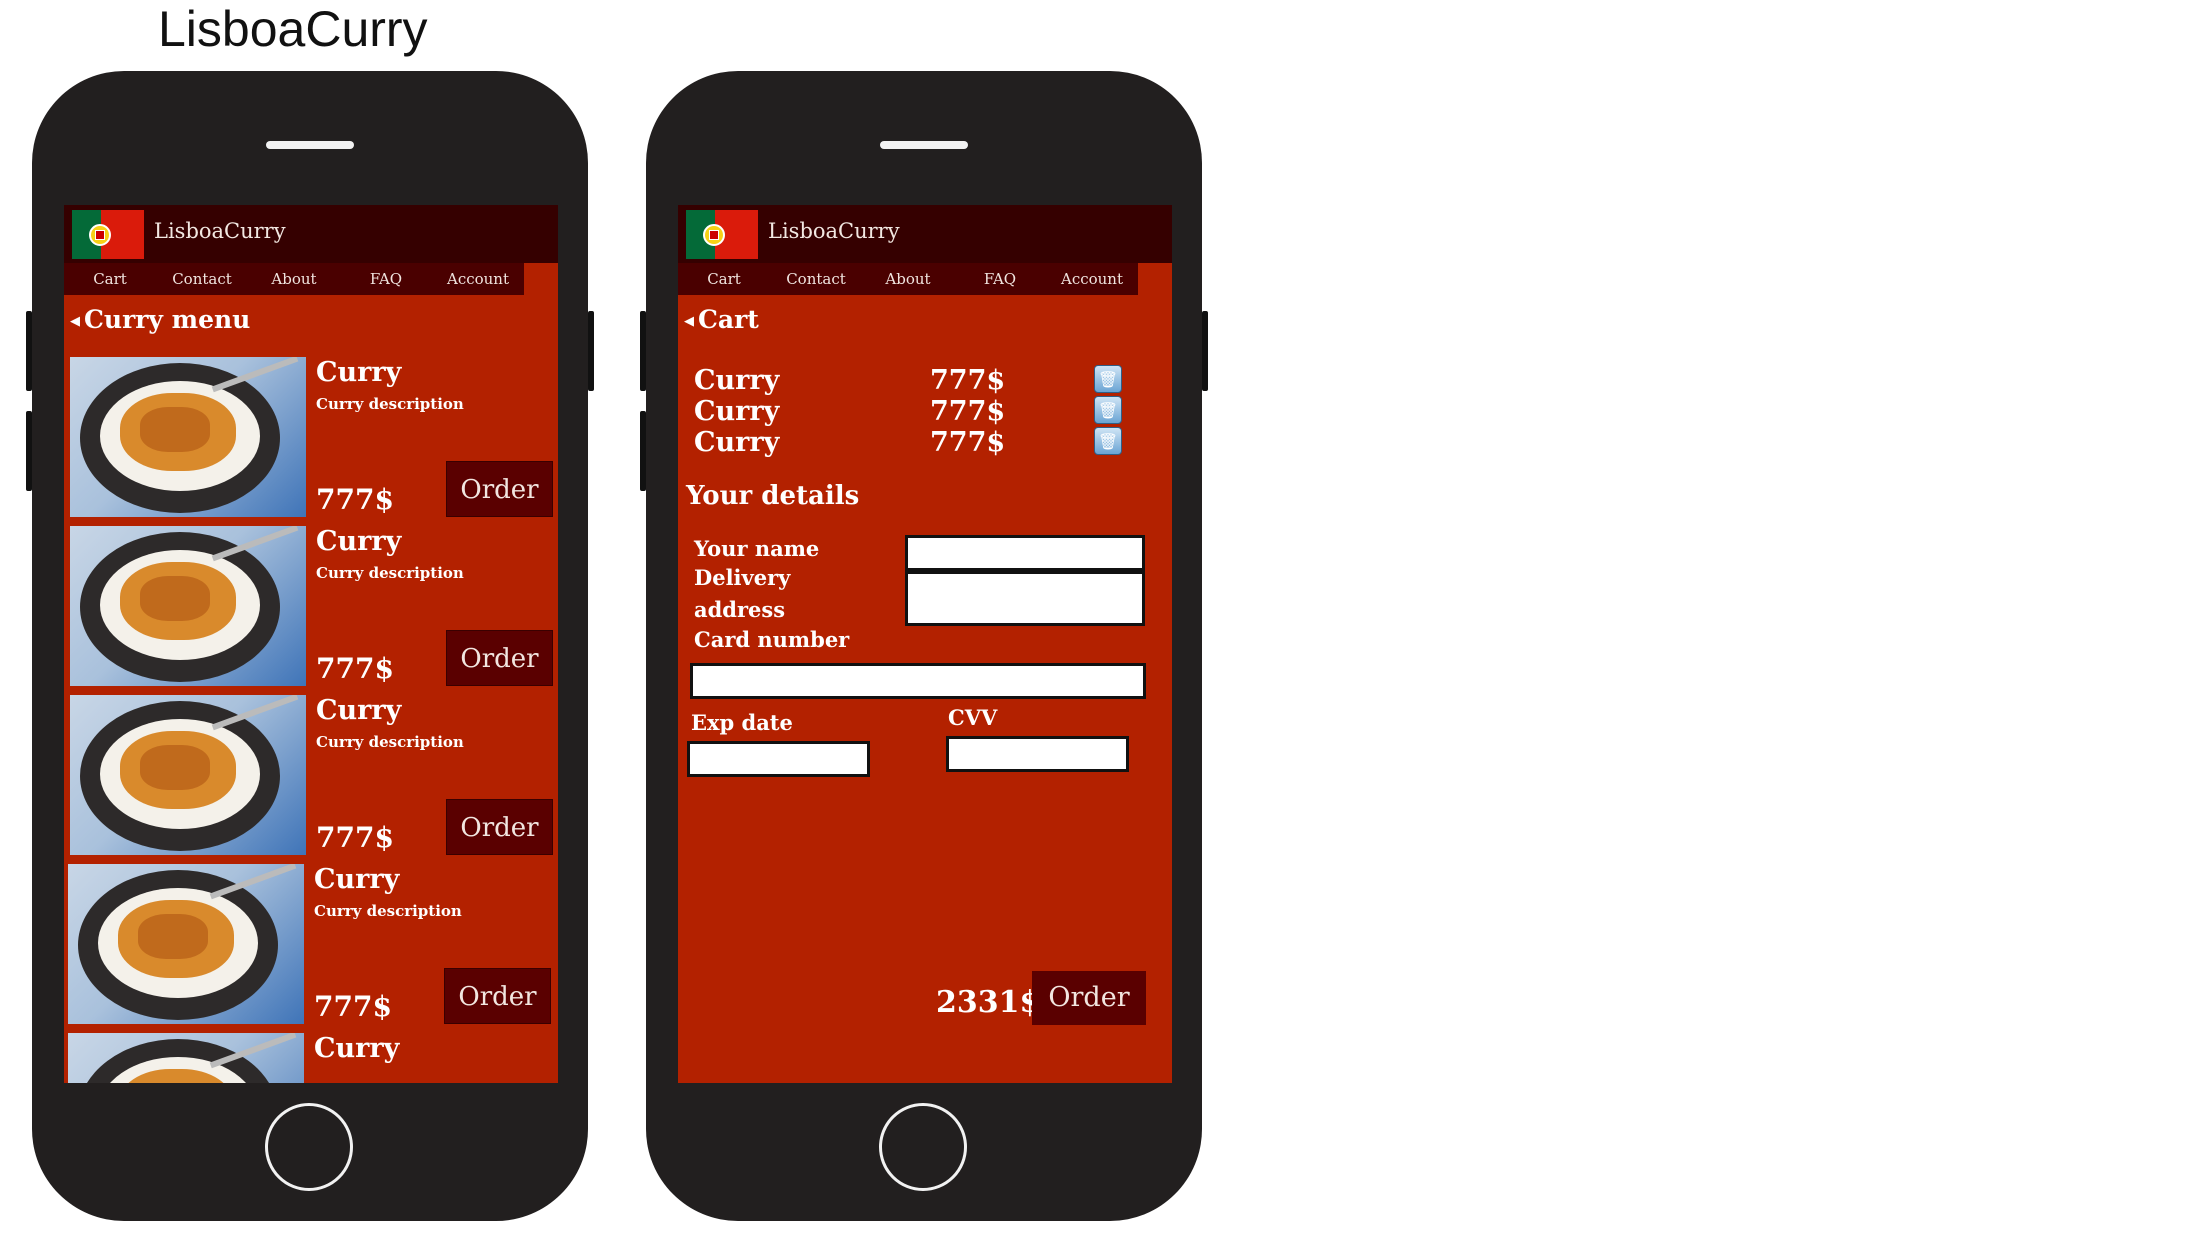 This screenshot has width=2199, height=1239. What do you see at coordinates (757, 548) in the screenshot?
I see `your-name-label: Your name` at bounding box center [757, 548].